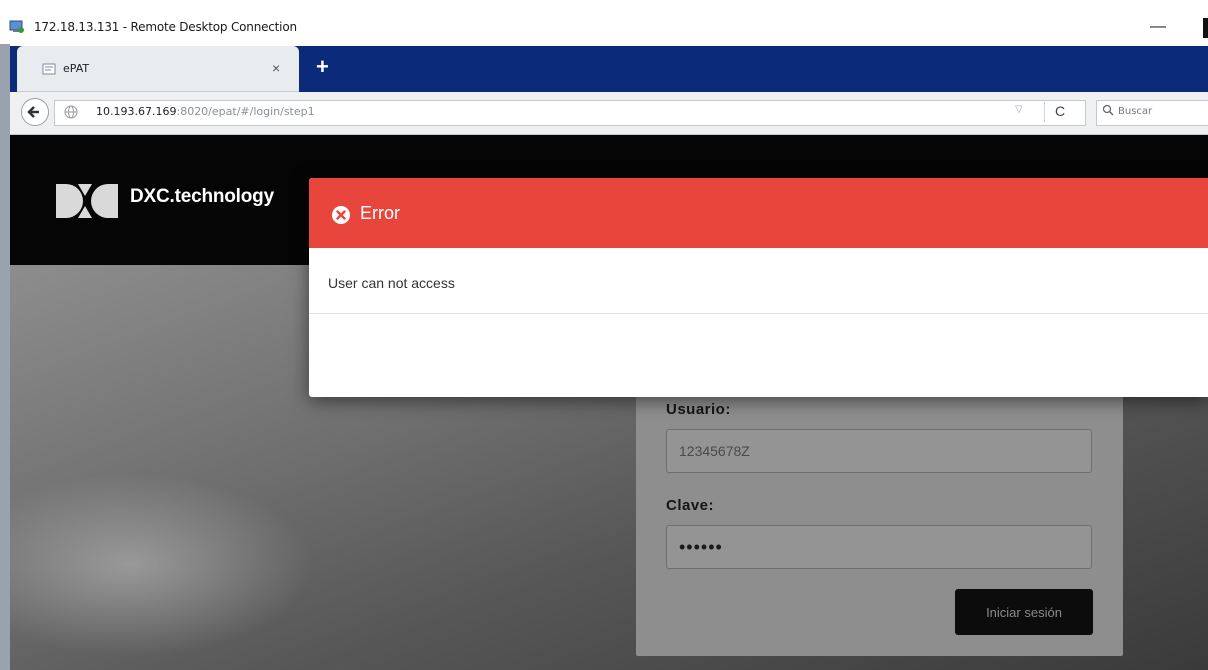 The image size is (1208, 670). What do you see at coordinates (76, 68) in the screenshot?
I see `tab-title: ePAT` at bounding box center [76, 68].